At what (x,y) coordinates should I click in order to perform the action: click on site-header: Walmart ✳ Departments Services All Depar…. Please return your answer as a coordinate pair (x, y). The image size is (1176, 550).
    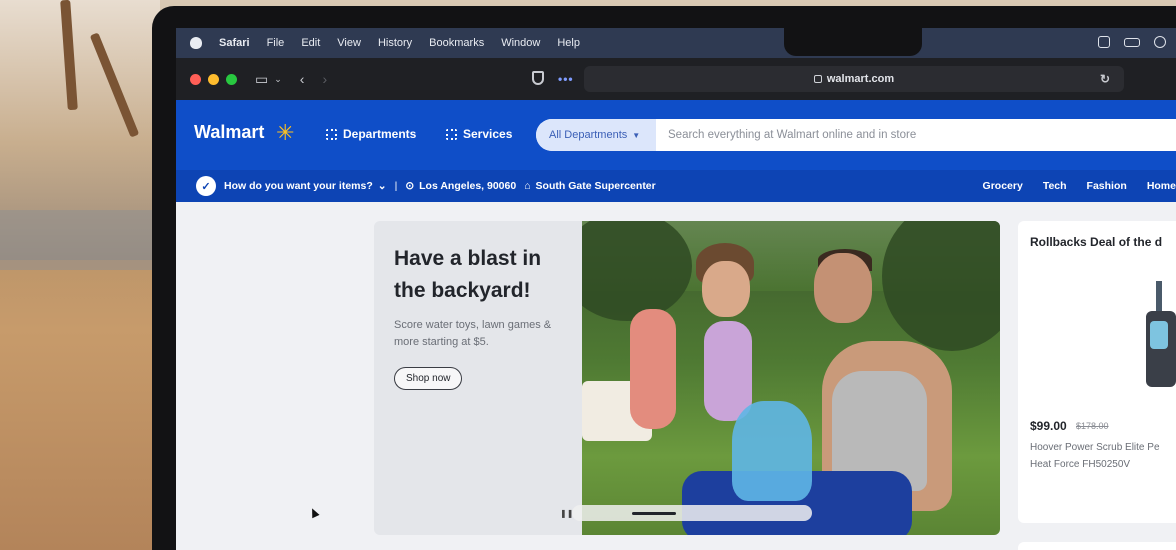
    Looking at the image, I should click on (676, 135).